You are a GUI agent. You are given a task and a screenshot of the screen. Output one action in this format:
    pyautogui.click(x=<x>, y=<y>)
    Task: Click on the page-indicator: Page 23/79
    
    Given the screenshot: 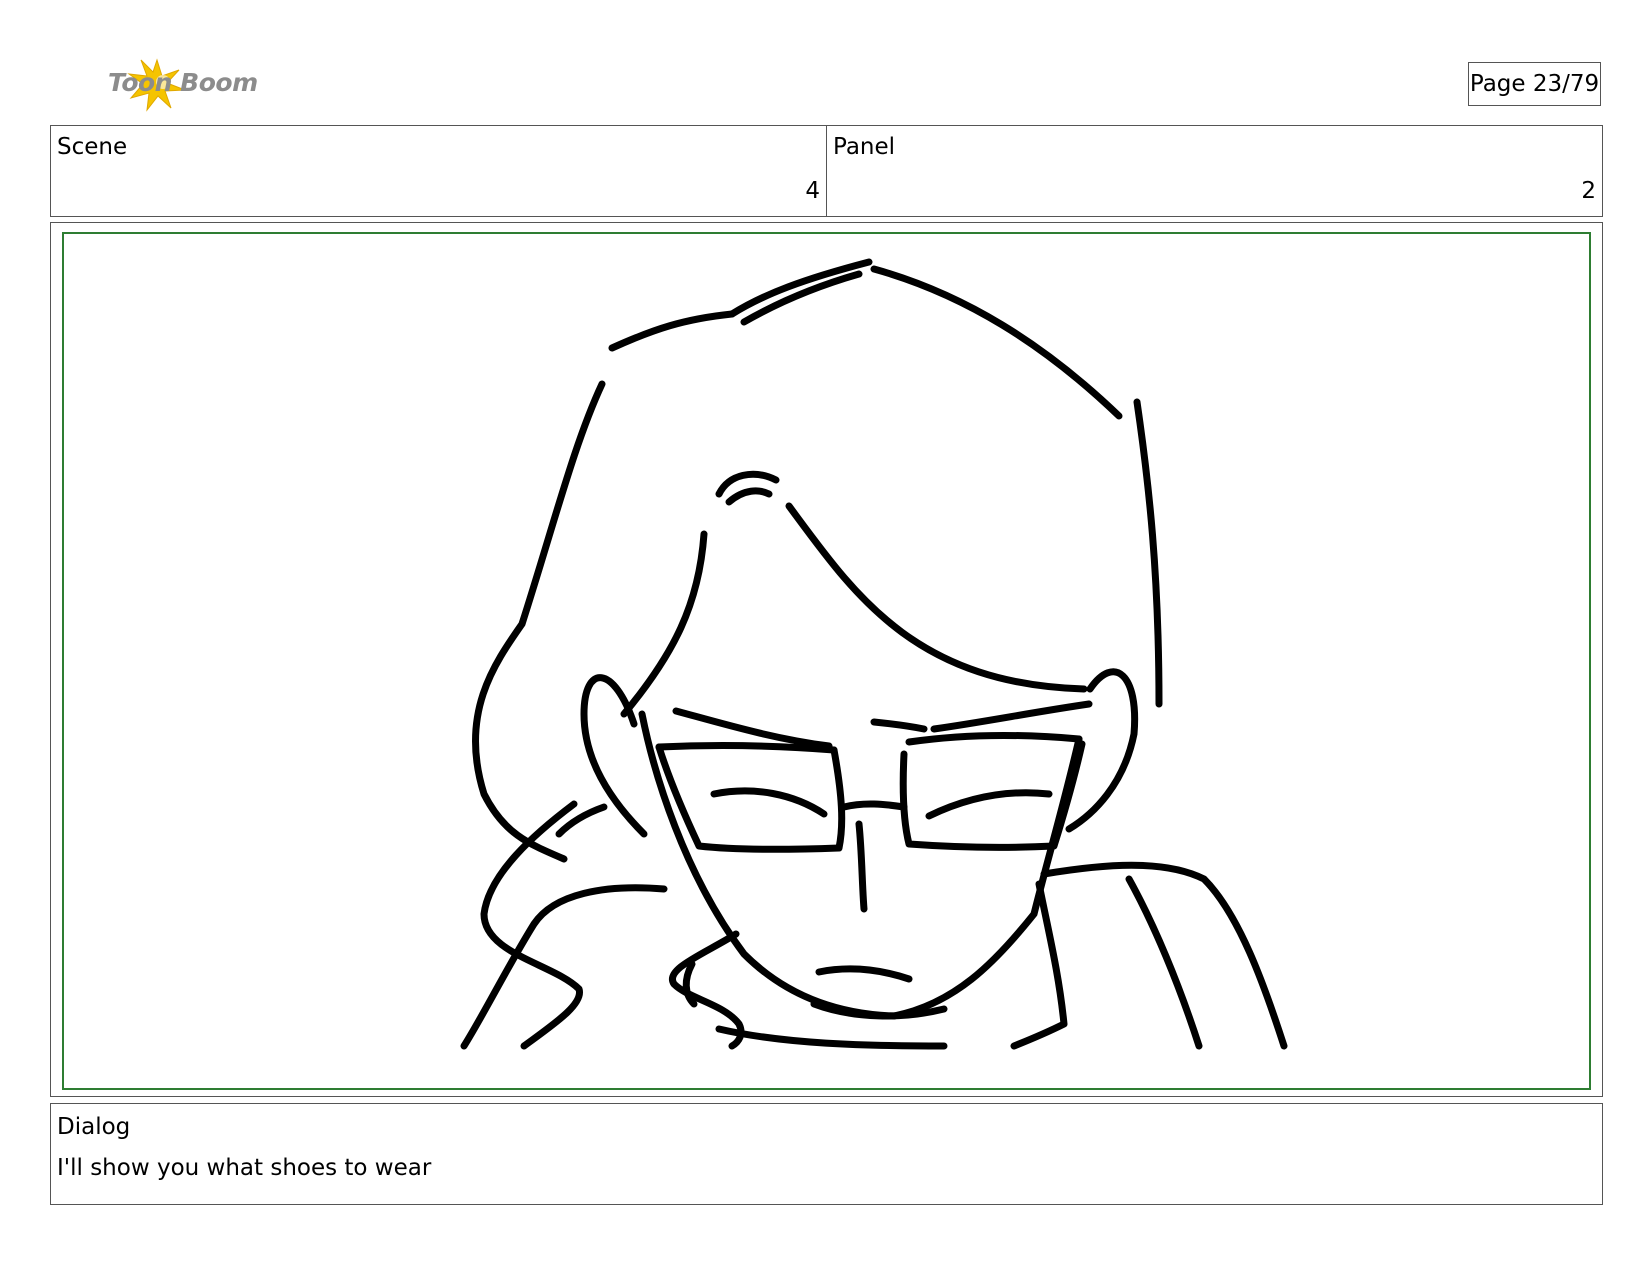 What is the action you would take?
    pyautogui.click(x=1534, y=84)
    